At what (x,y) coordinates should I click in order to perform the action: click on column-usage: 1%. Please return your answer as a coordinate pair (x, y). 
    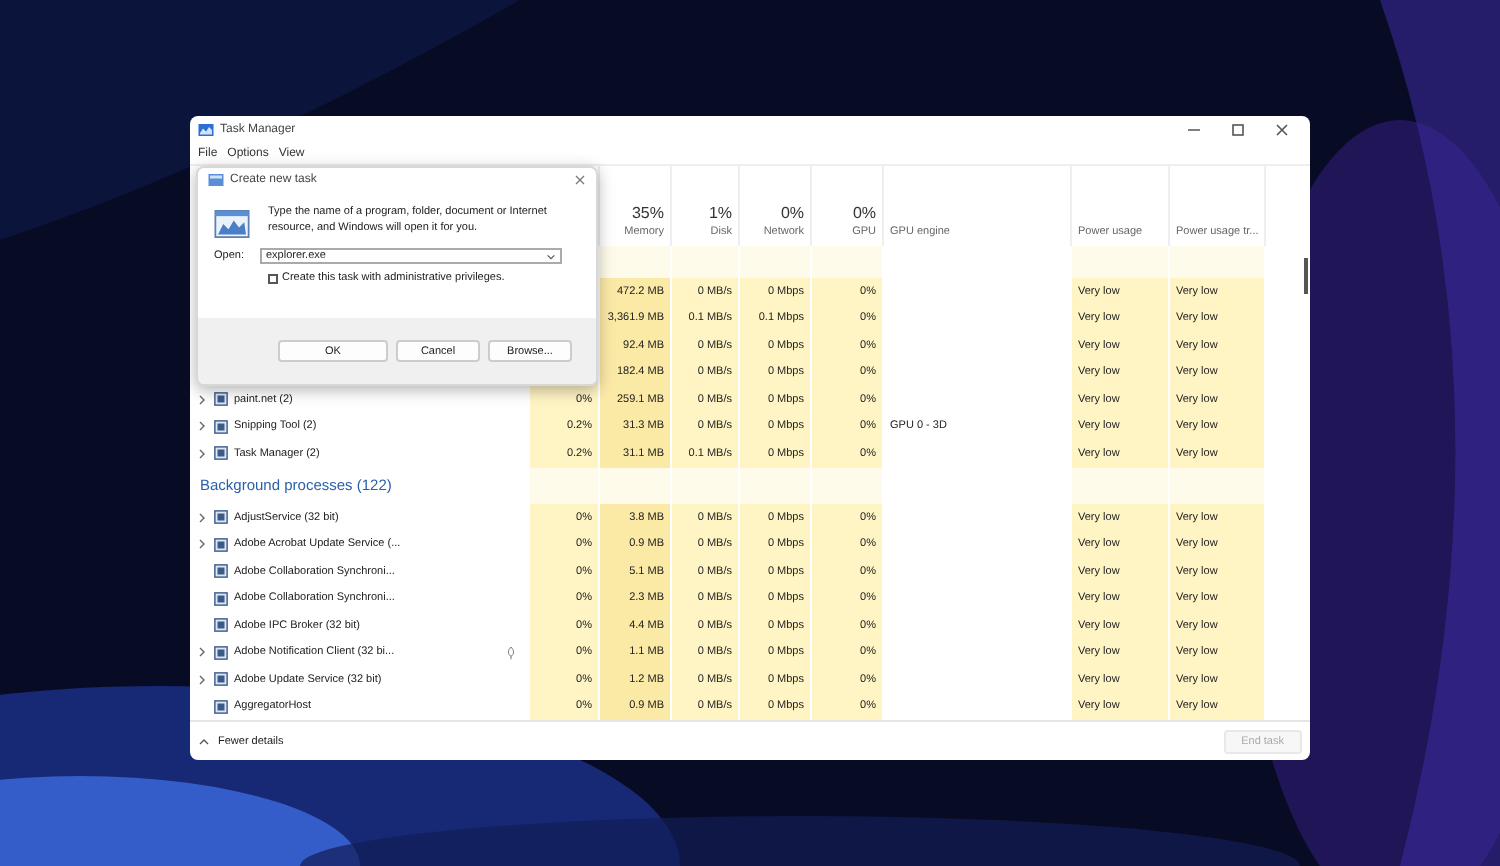
    Looking at the image, I should click on (720, 213).